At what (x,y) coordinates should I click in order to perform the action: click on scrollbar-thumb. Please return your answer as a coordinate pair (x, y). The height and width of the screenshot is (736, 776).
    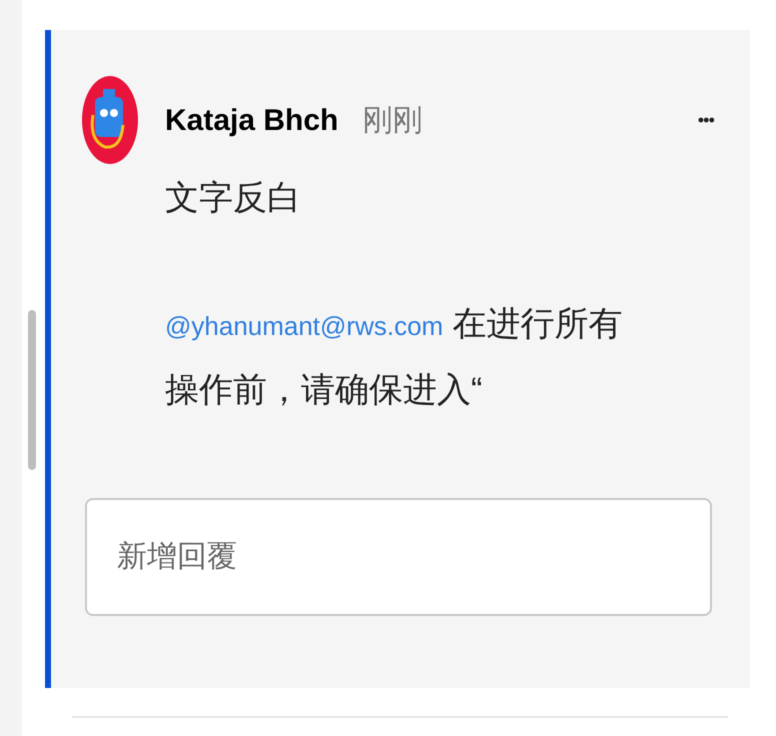
    Looking at the image, I should click on (32, 390).